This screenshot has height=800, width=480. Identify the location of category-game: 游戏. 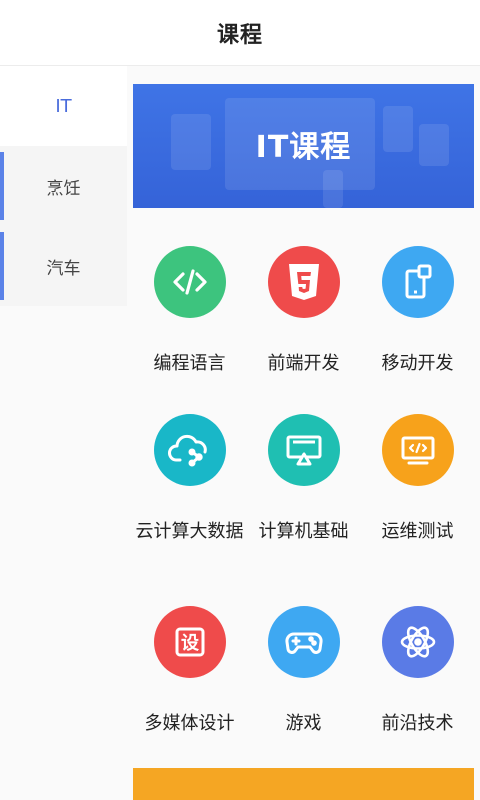
(303, 671).